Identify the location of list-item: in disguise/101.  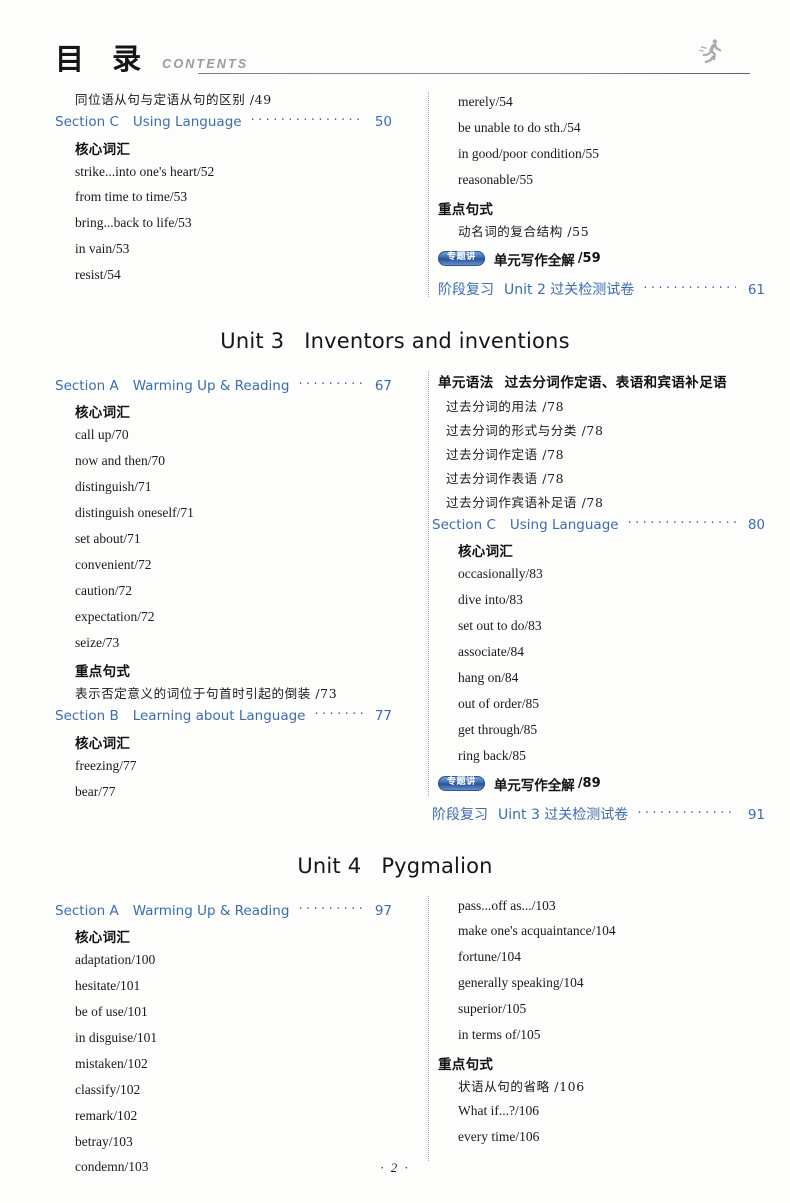
(116, 1037).